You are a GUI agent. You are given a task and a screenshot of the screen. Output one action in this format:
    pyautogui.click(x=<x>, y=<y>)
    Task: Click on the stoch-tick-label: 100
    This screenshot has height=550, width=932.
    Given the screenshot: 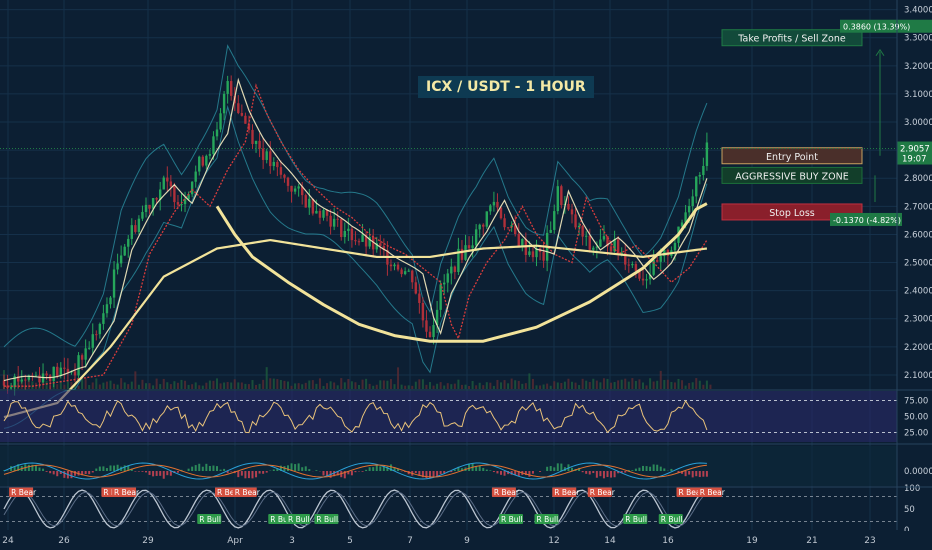 What is the action you would take?
    pyautogui.click(x=912, y=489)
    